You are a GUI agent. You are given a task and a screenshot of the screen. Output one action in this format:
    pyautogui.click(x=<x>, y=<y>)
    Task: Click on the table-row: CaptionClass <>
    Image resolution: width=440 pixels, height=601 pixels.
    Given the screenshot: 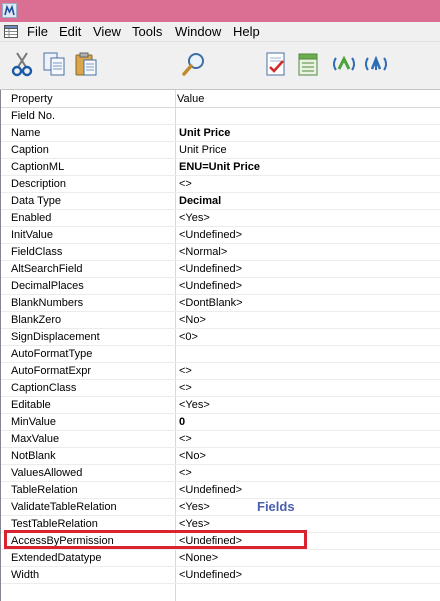 What is the action you would take?
    pyautogui.click(x=220, y=388)
    